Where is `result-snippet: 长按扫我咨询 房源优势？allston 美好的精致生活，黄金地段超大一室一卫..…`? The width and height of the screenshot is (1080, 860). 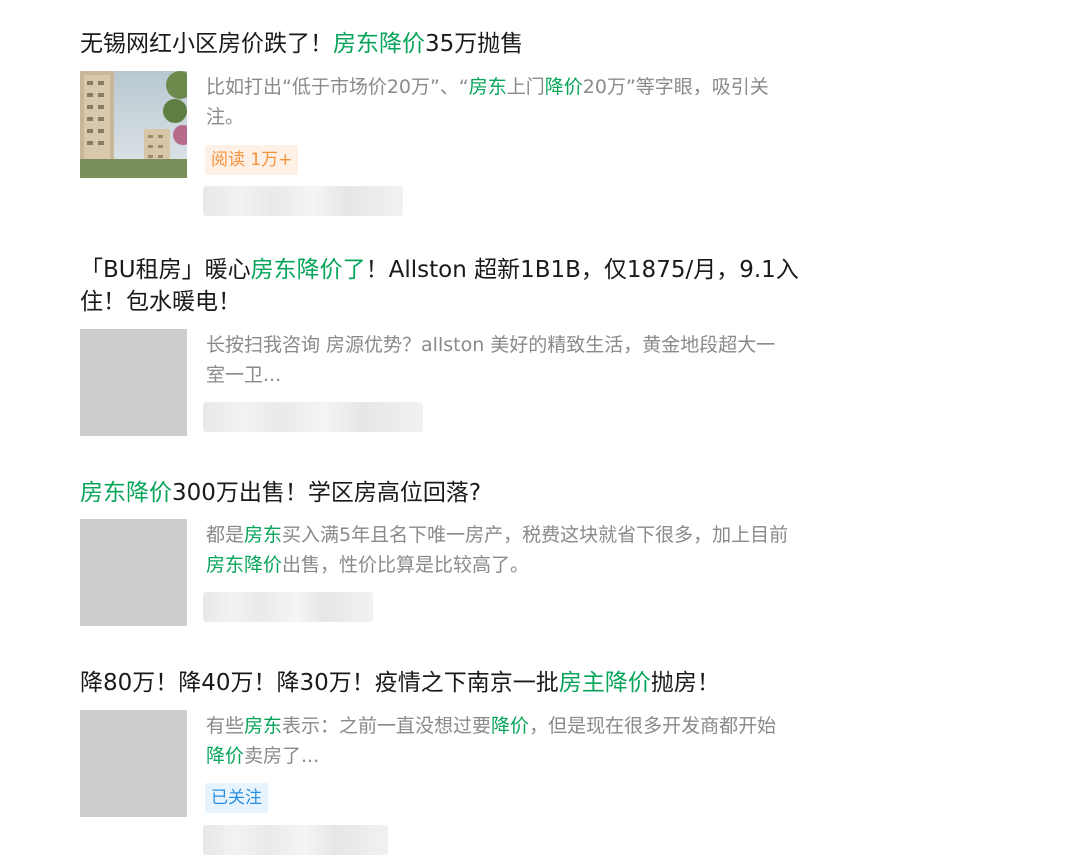 result-snippet: 长按扫我咨询 房源优势？allston 美好的精致生活，黄金地段超大一室一卫..… is located at coordinates (498, 360).